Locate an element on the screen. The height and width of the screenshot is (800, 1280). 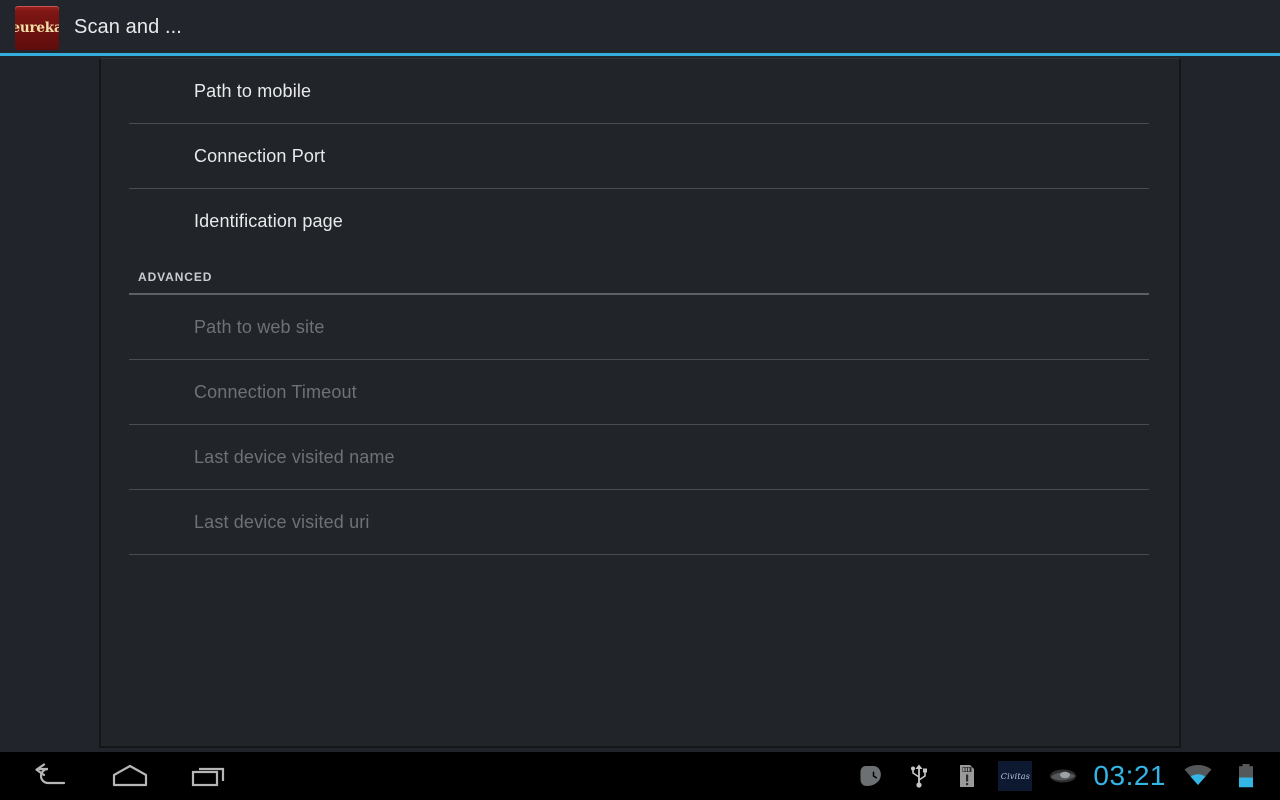
recent-apps-button is located at coordinates (210, 776).